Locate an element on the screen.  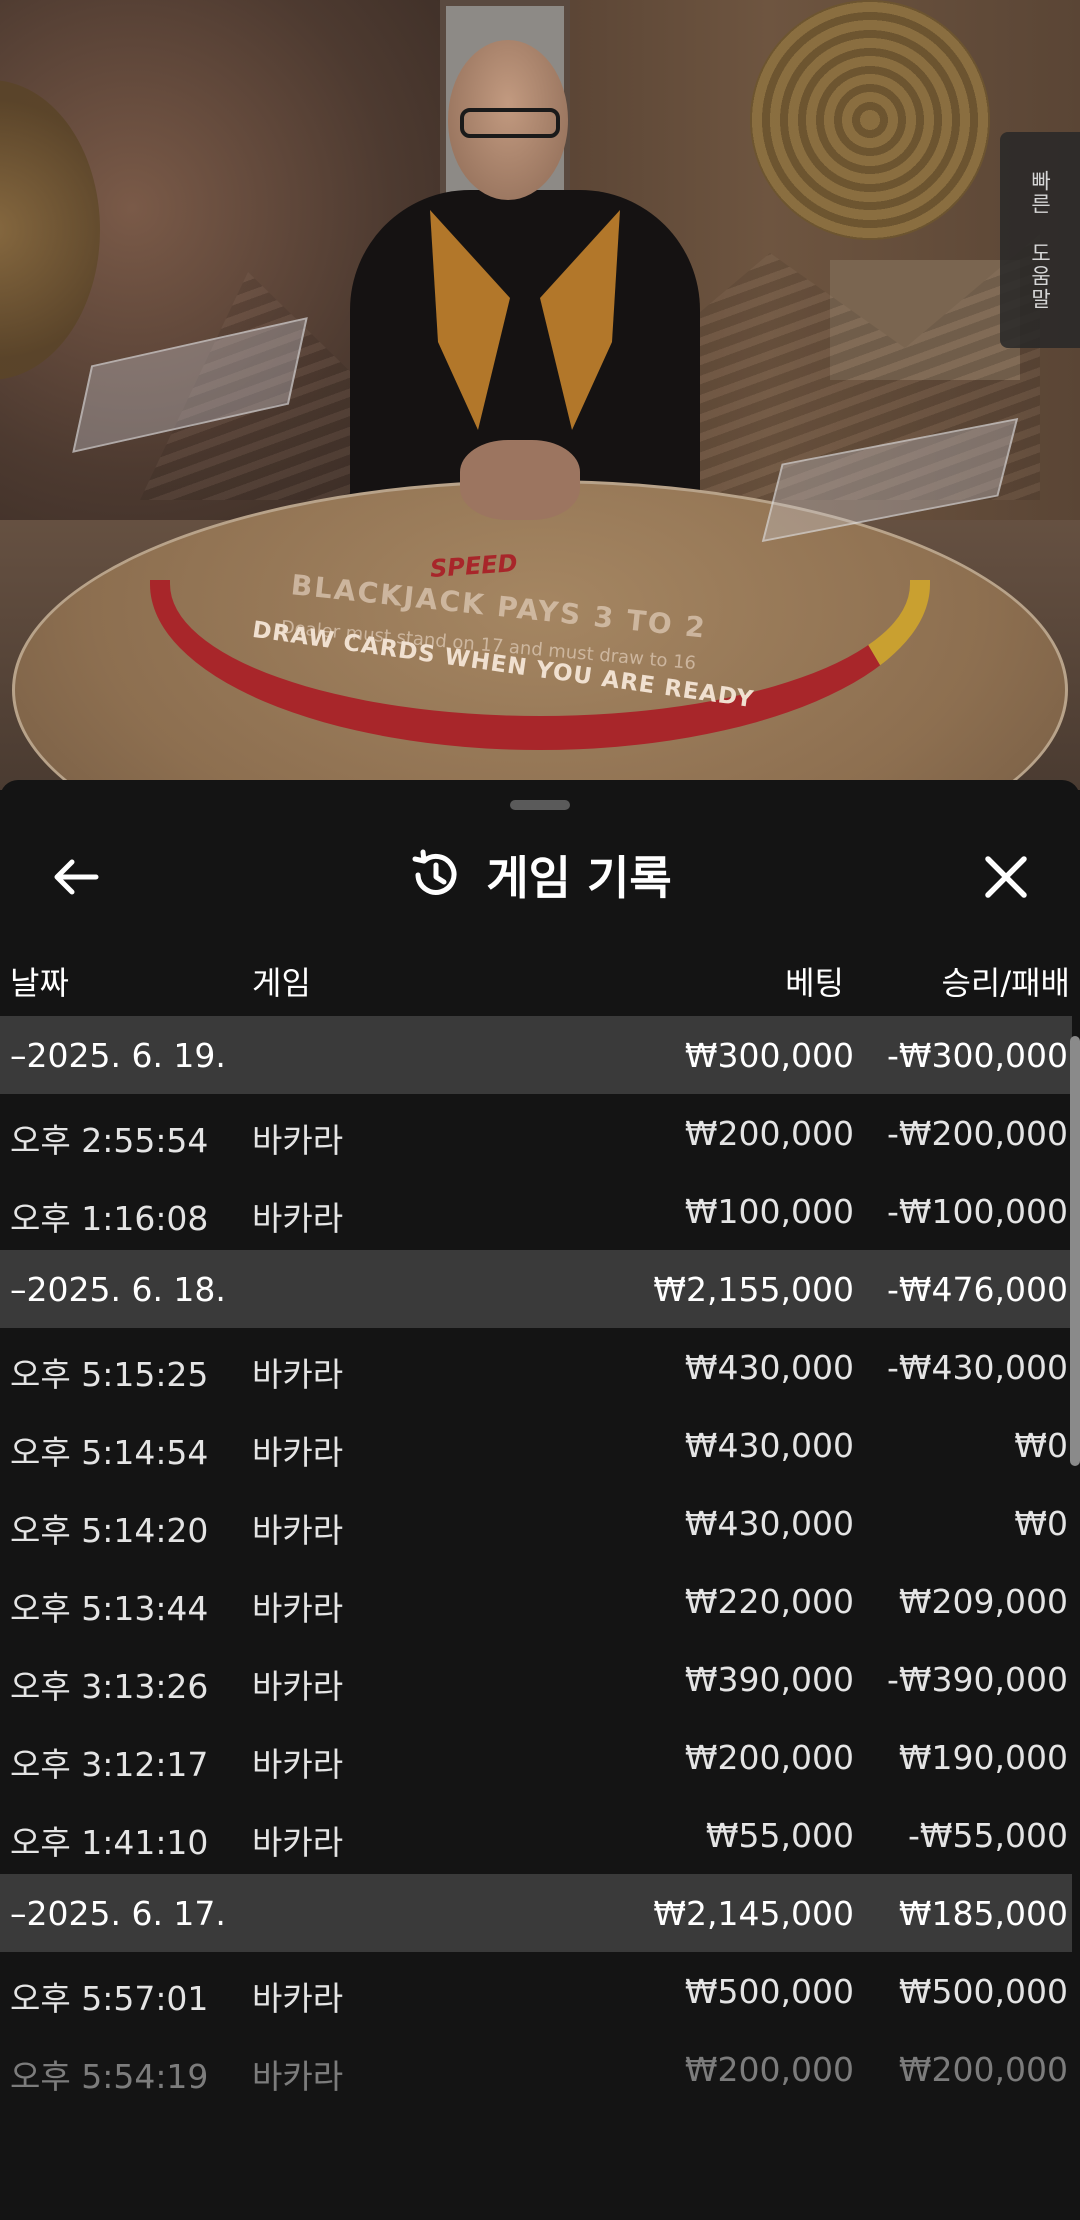
row-winloss: ₩209,000 is located at coordinates (983, 1601).